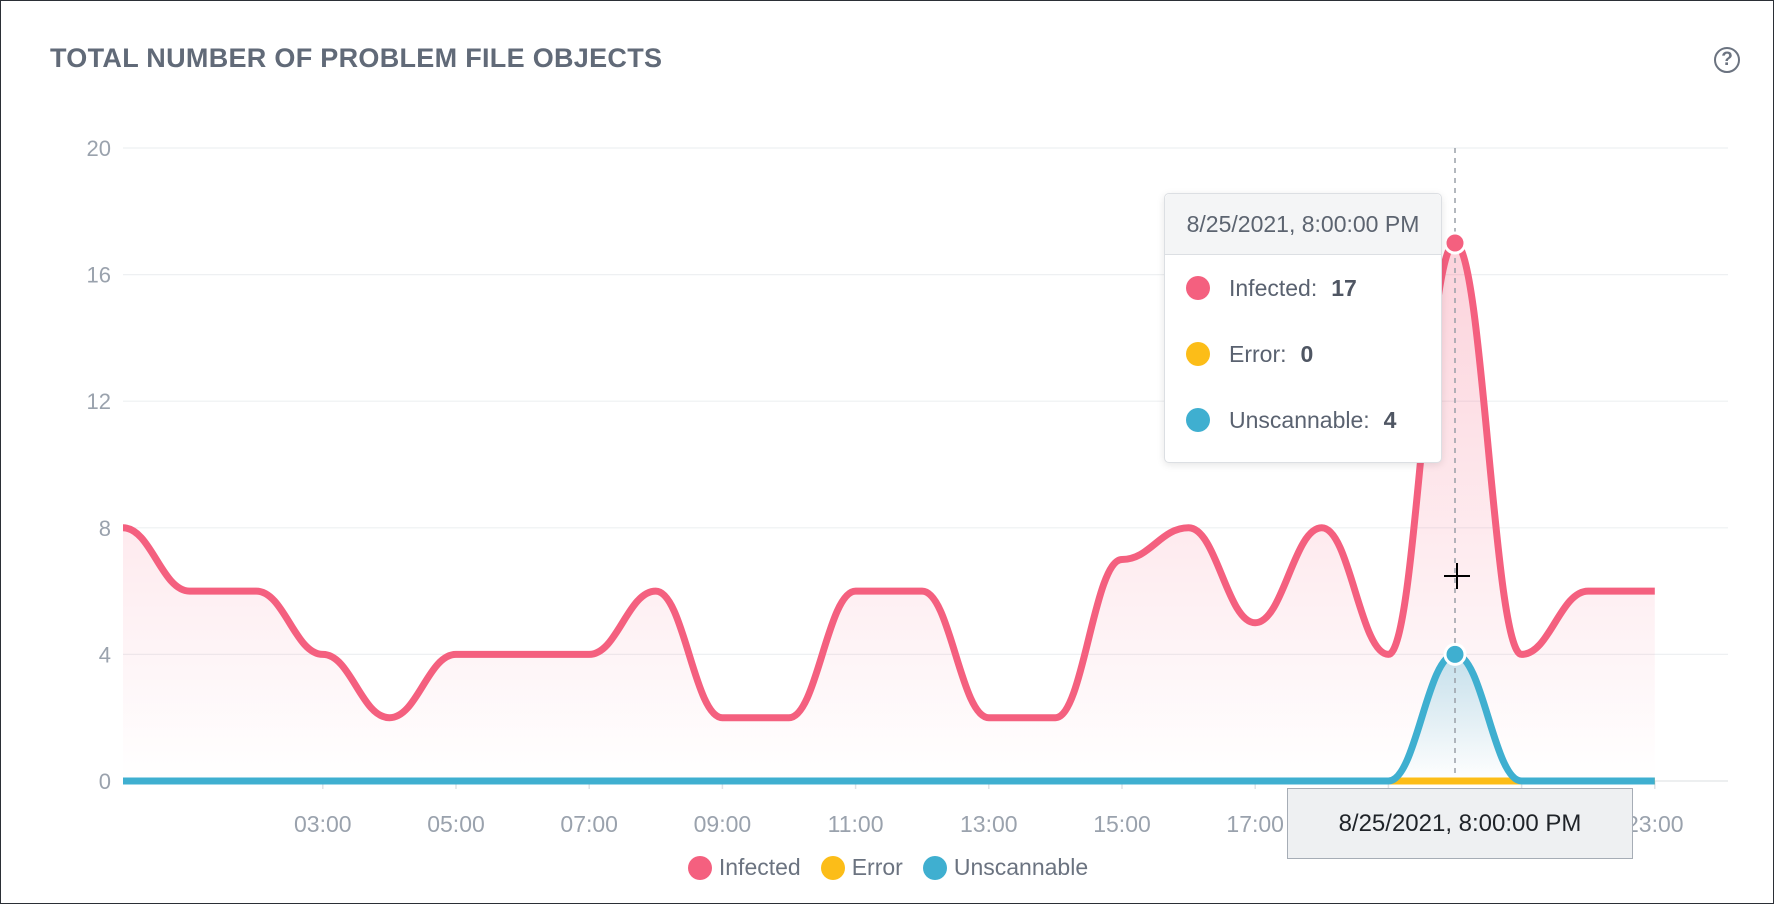 This screenshot has height=905, width=1774. Describe the element at coordinates (99, 401) in the screenshot. I see `y-tick-label: 12` at that location.